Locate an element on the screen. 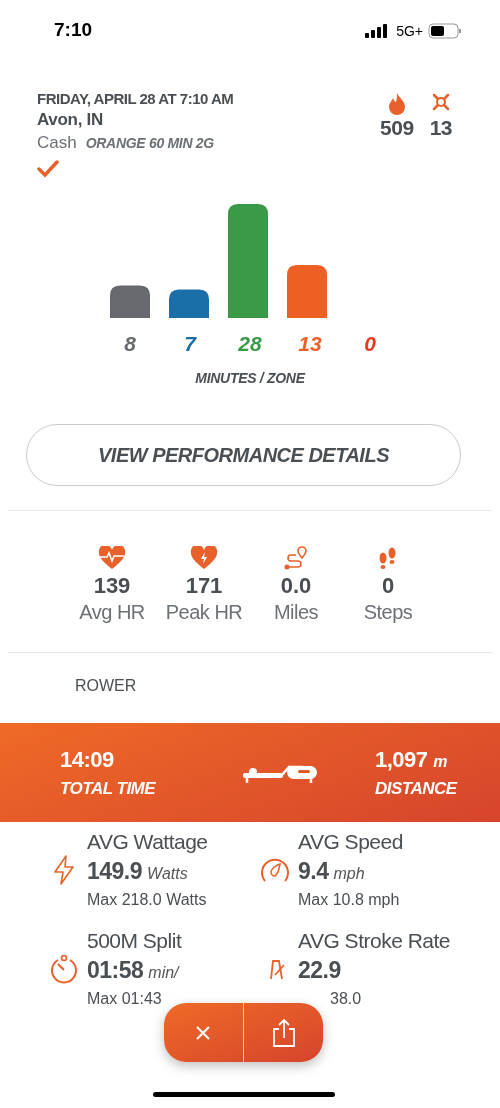 The image size is (500, 1108). metric-max: 38.0 is located at coordinates (346, 999).